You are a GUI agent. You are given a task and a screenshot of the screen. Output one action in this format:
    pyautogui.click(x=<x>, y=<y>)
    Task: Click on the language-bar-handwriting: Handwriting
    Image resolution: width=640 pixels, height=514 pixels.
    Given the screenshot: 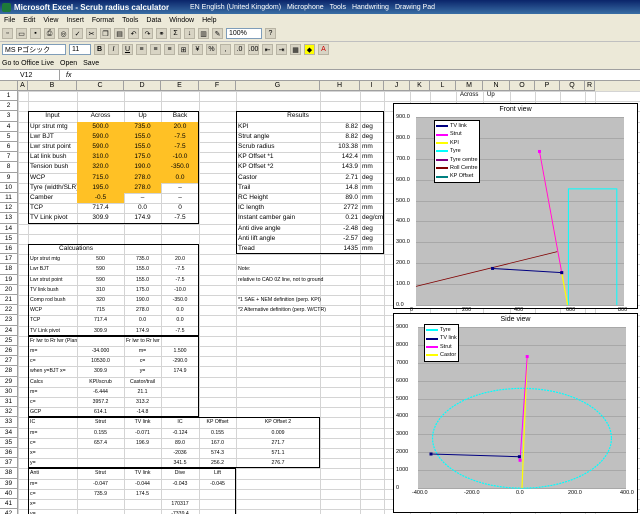 What is the action you would take?
    pyautogui.click(x=370, y=7)
    